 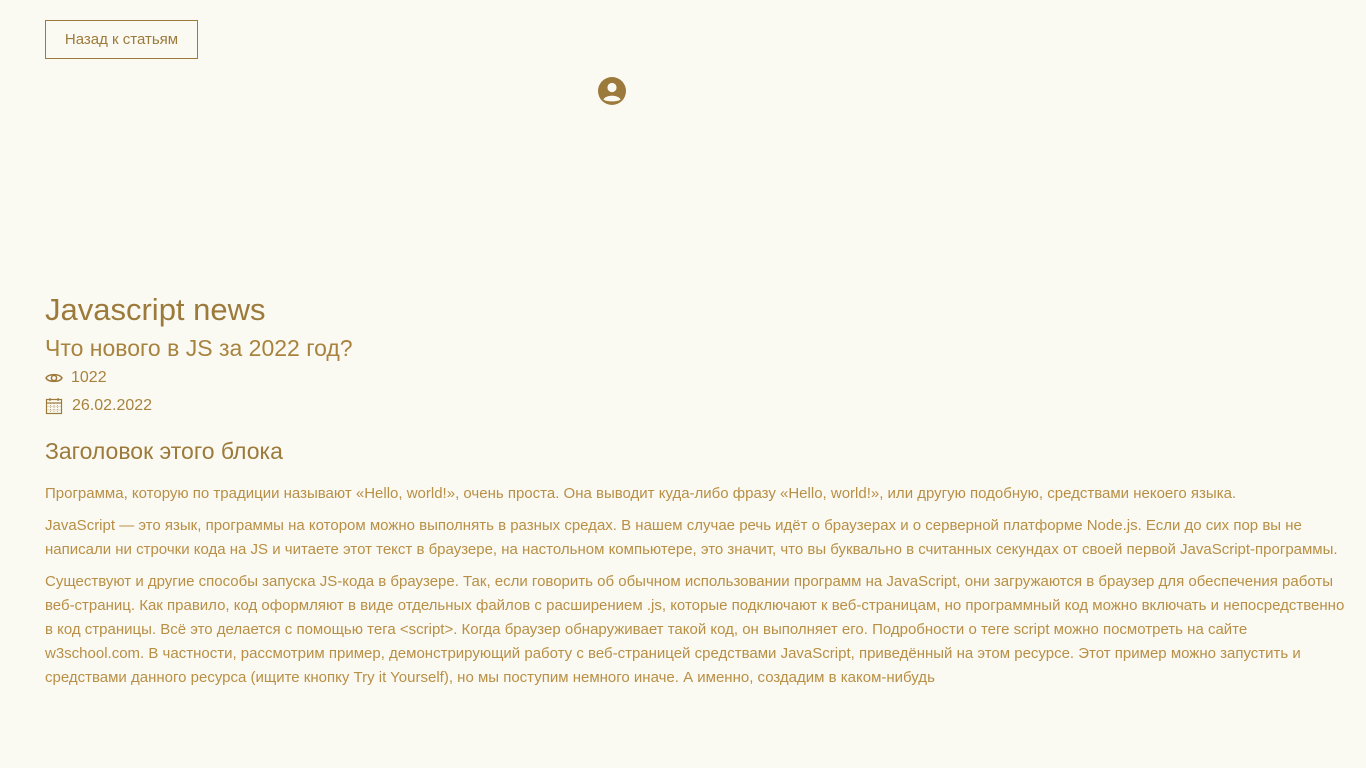 What do you see at coordinates (199, 348) in the screenshot?
I see `article-title: Что нового в JS за 2022 год?` at bounding box center [199, 348].